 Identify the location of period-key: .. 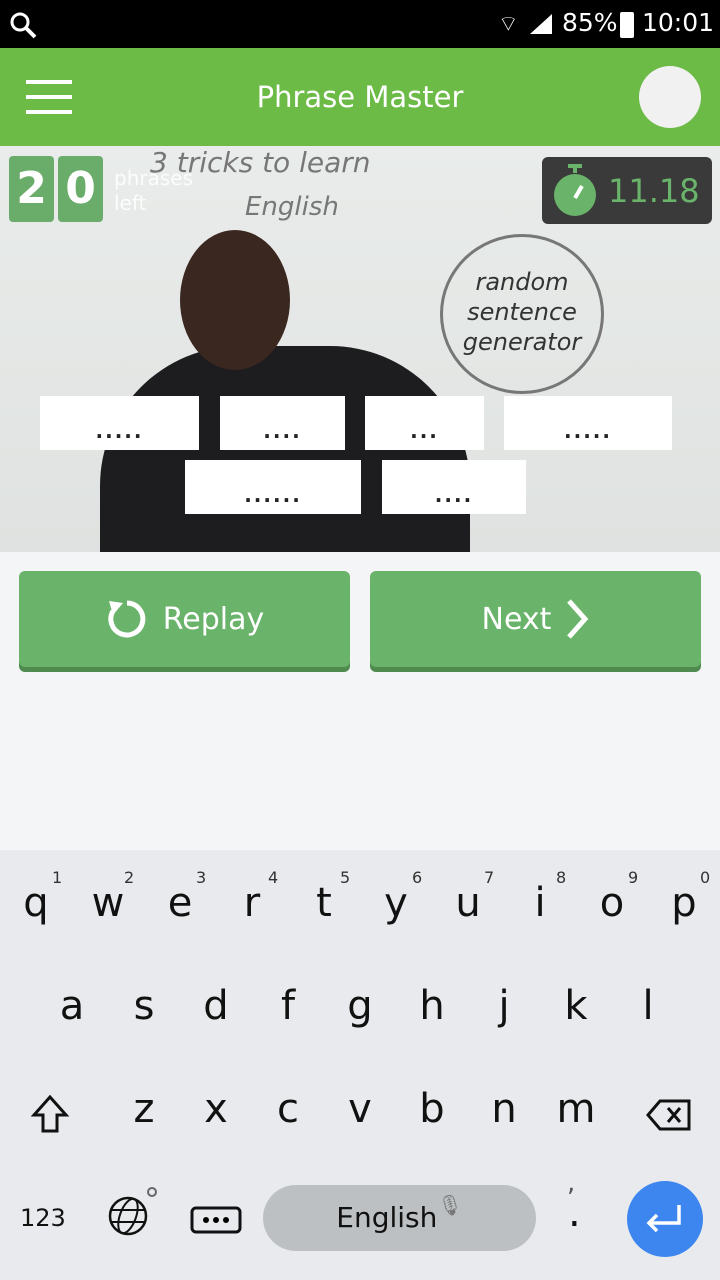
(574, 1213).